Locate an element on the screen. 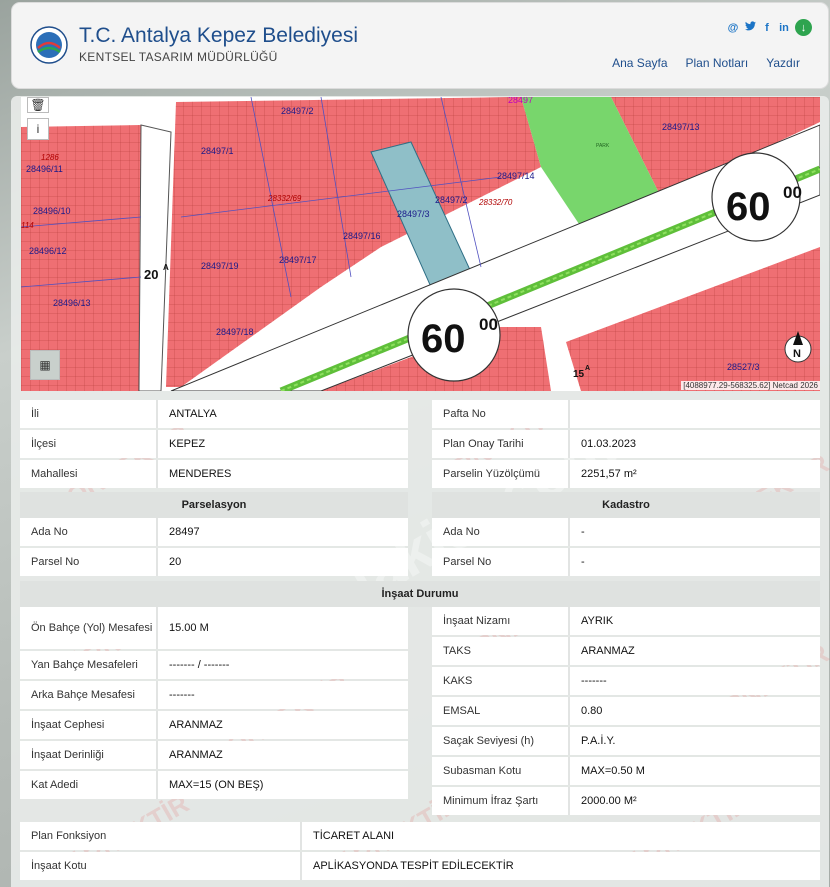 The width and height of the screenshot is (830, 887). org-subtitle: KENTSEL TASARIM MÜDÜRLÜĞÜ is located at coordinates (178, 57).